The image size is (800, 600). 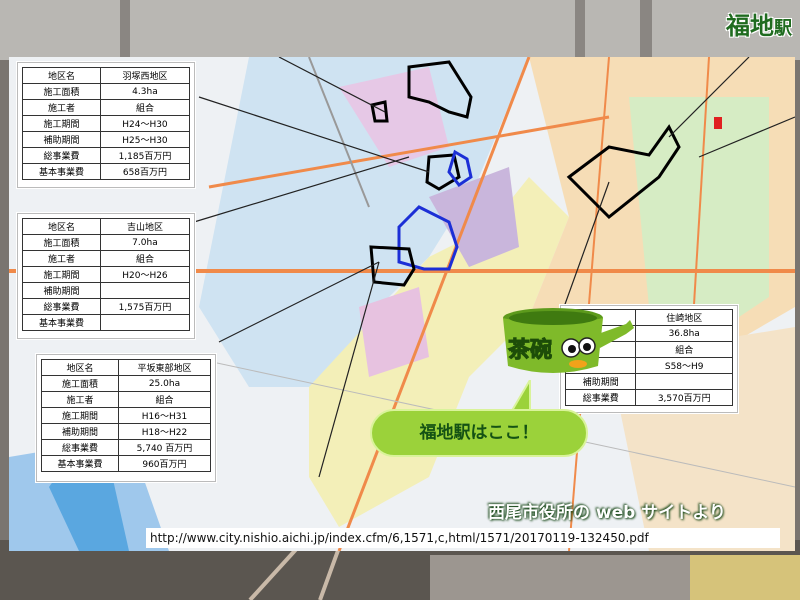 I want to click on table-row: 施工期間 H20～H26, so click(x=106, y=274).